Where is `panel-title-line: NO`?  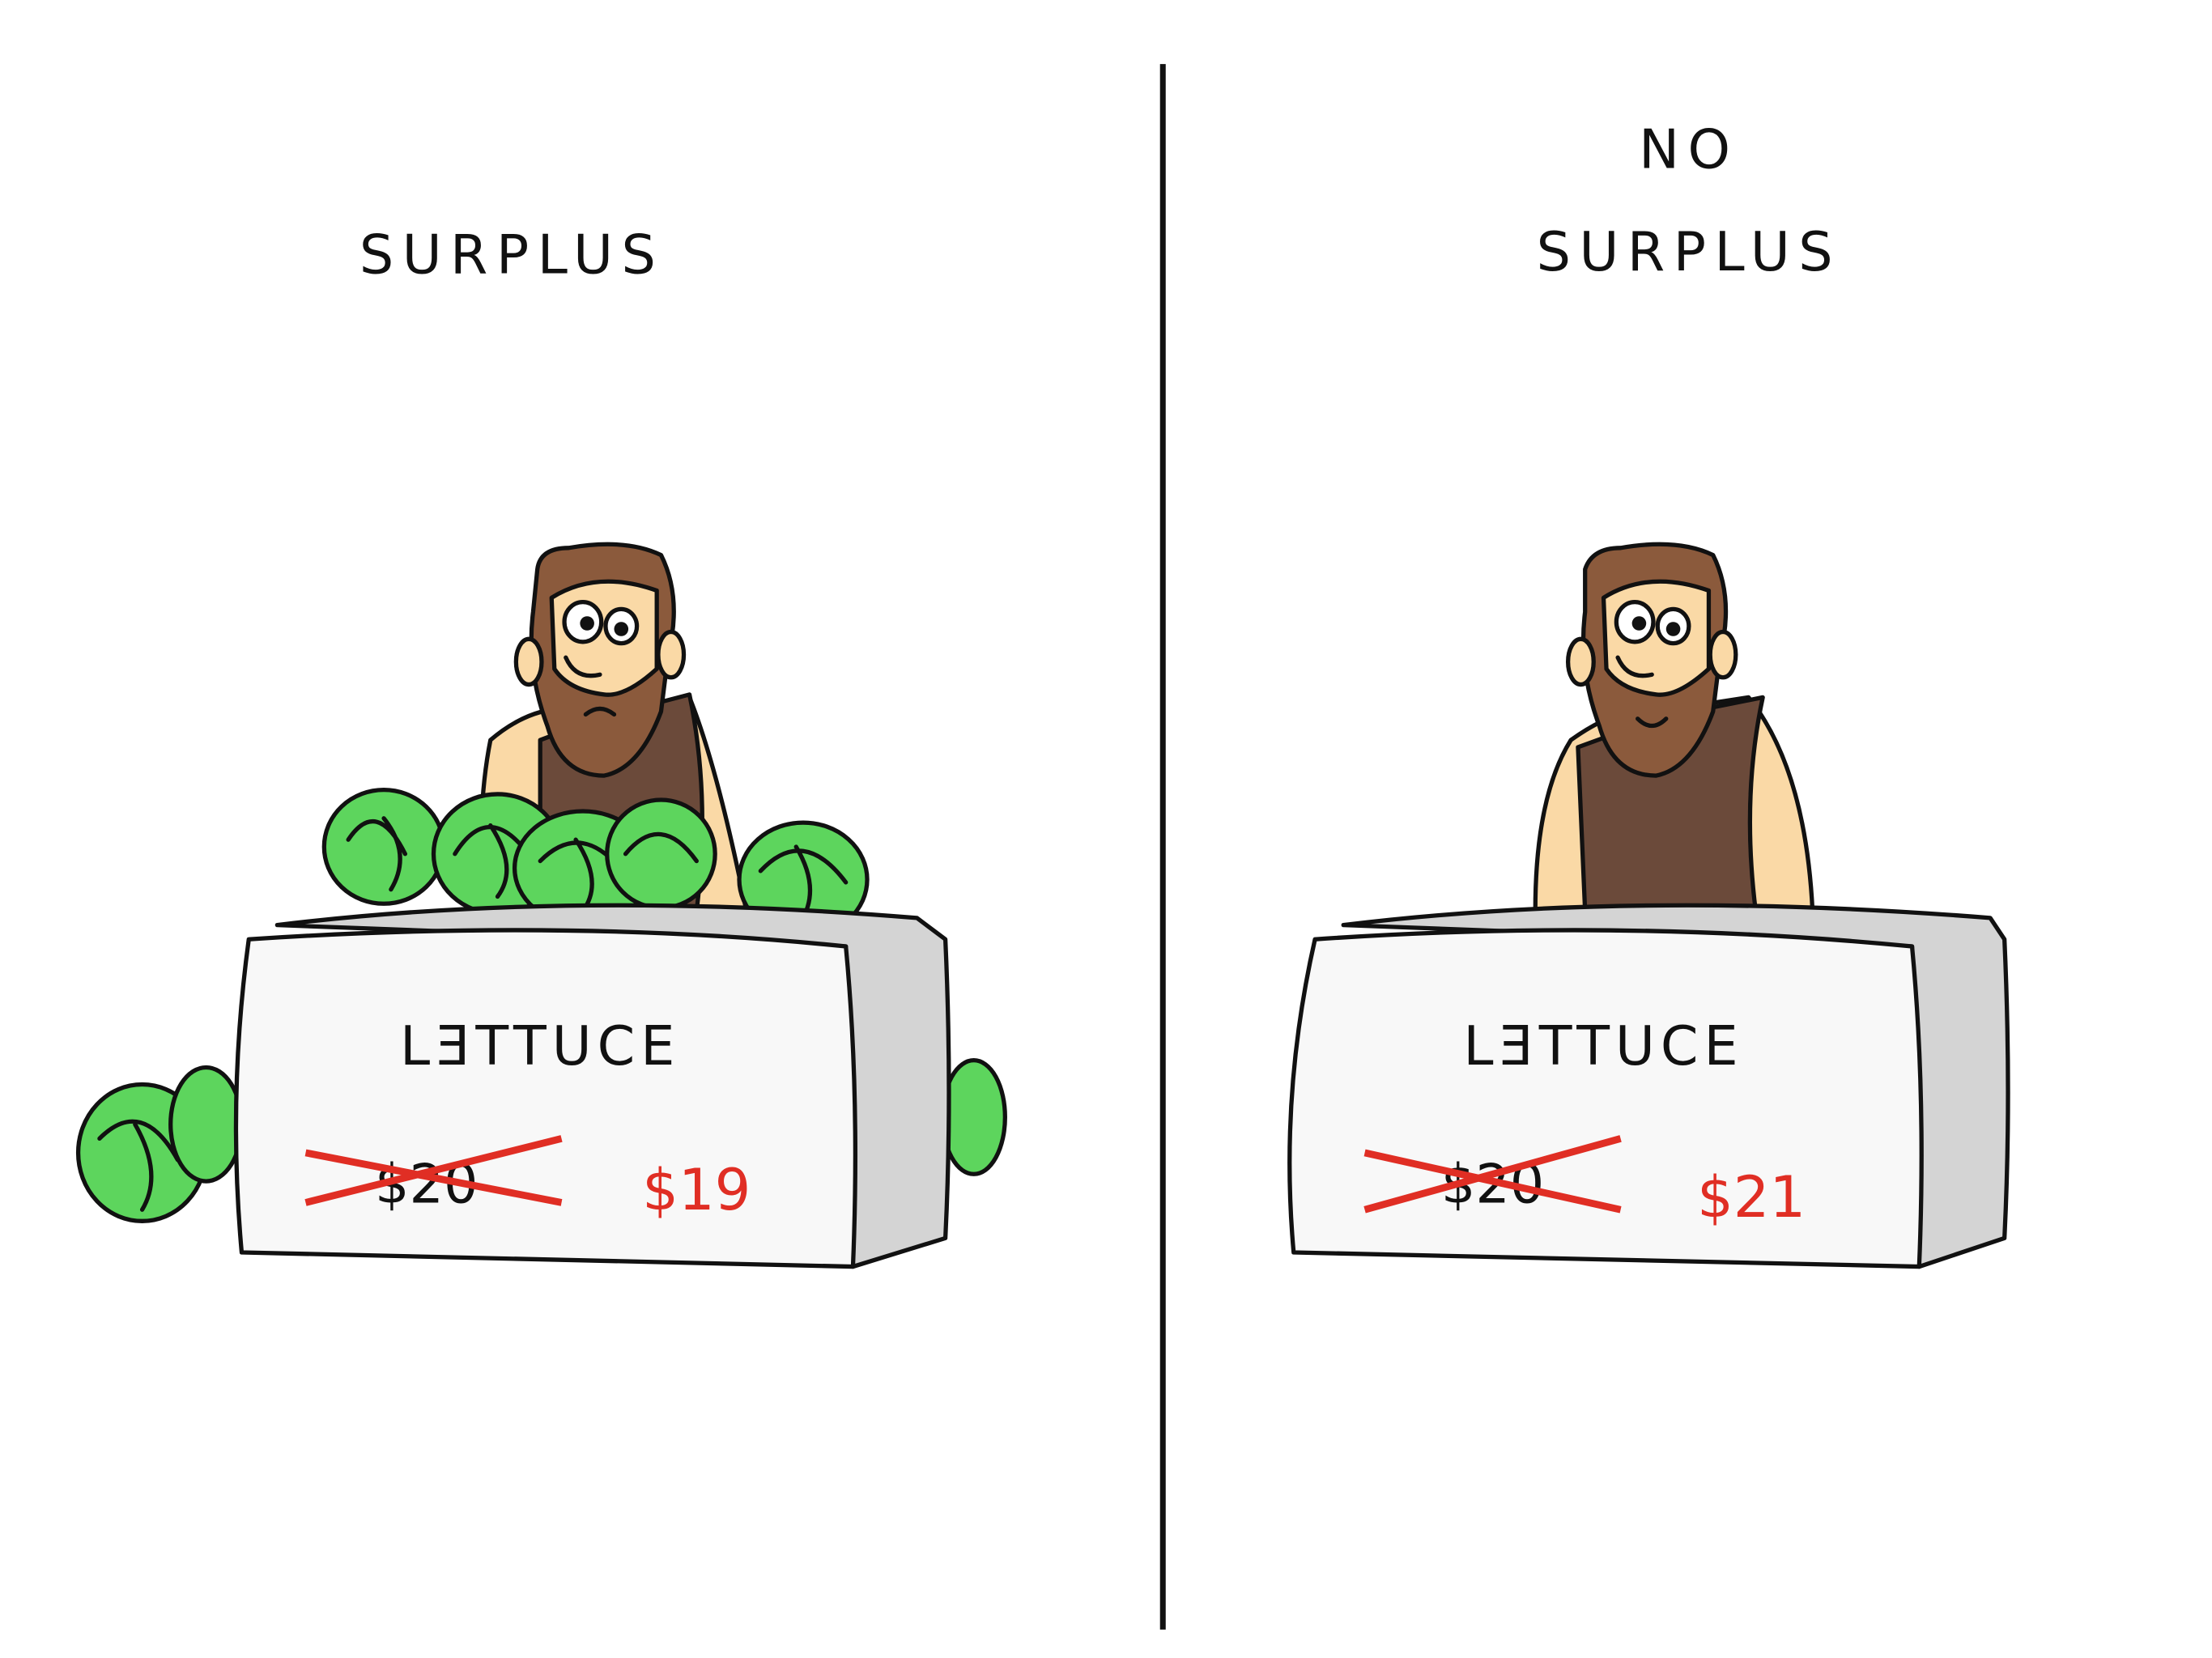 panel-title-line: NO is located at coordinates (1689, 149).